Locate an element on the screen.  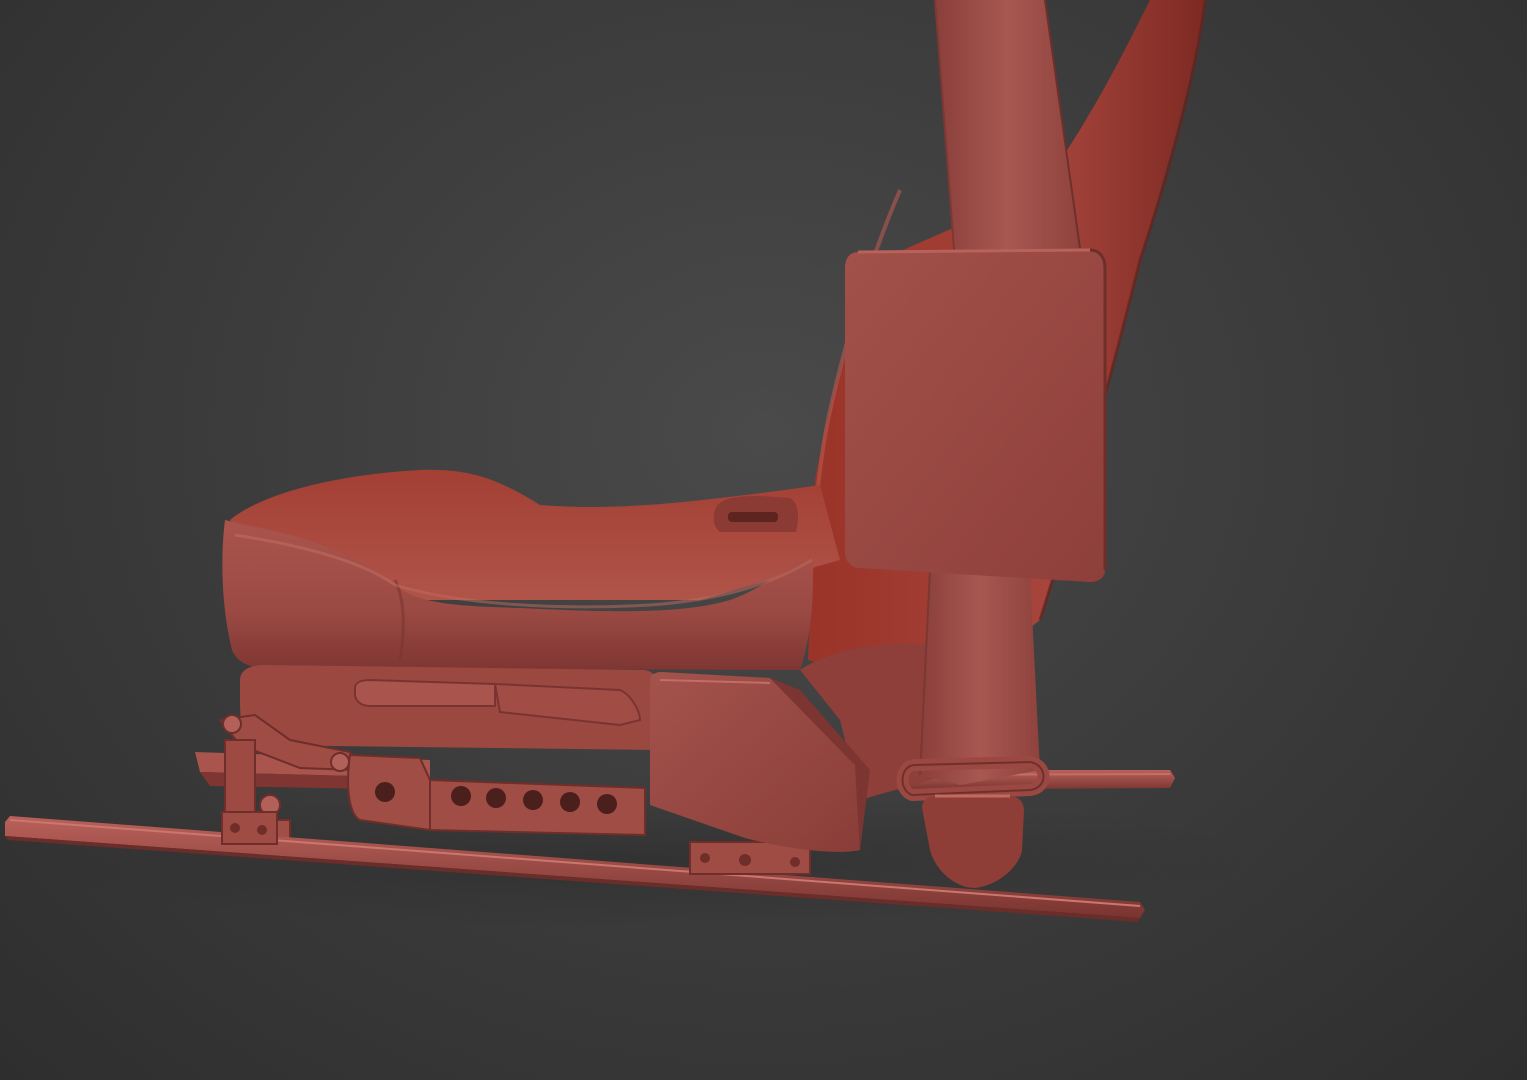
shoulder-belt-upper is located at coordinates (1007, 131).